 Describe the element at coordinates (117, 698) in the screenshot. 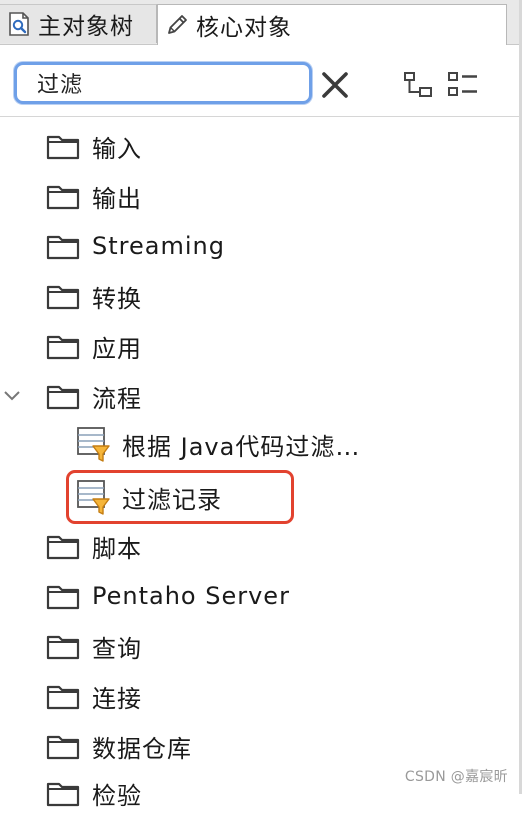

I see `tree-folder-label: 连接` at that location.